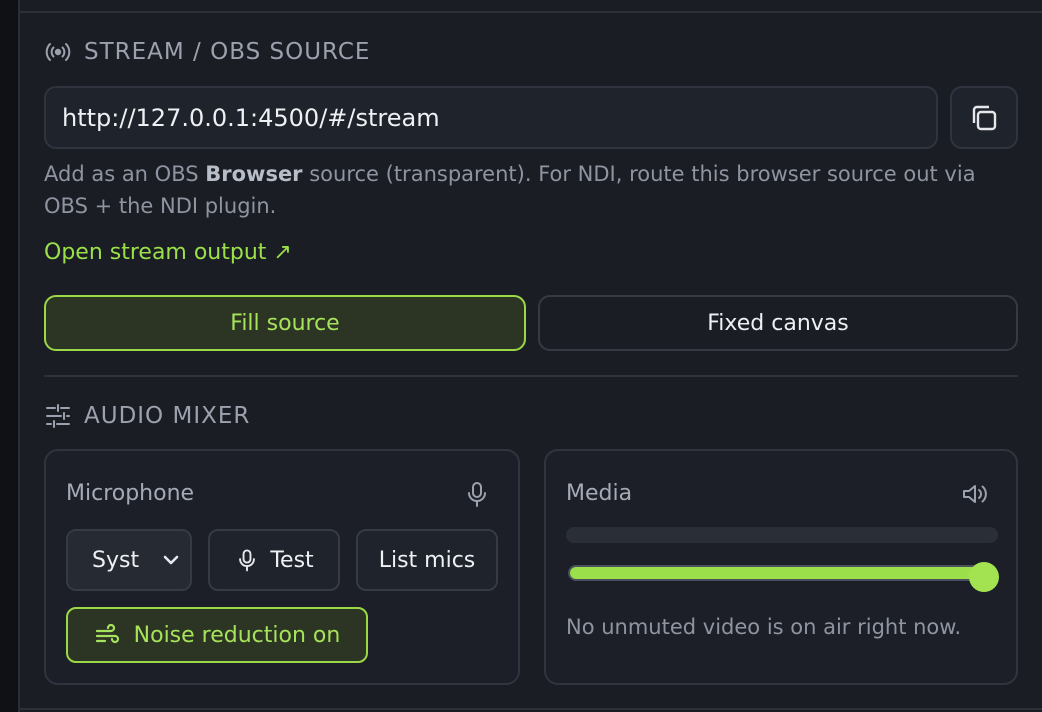  I want to click on microphone-device-value: Syst, so click(116, 560).